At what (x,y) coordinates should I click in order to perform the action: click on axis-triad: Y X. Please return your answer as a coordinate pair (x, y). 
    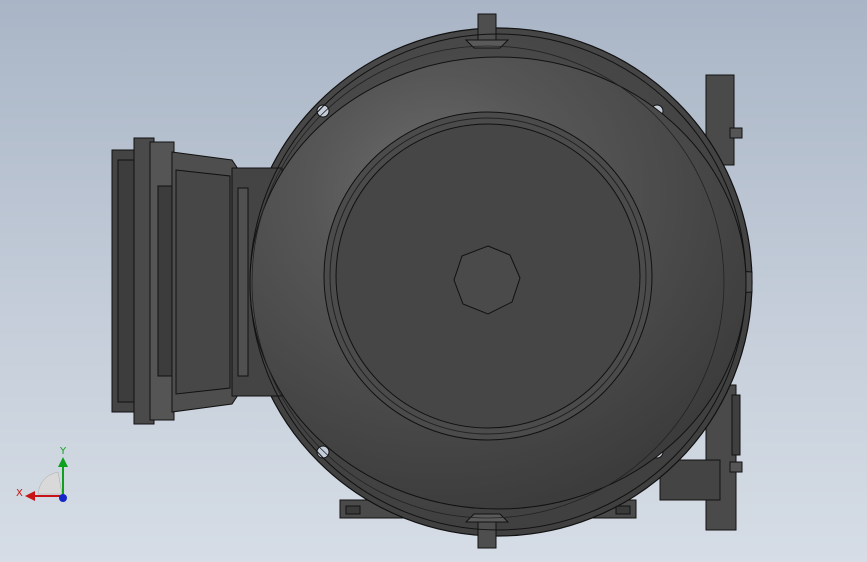
    Looking at the image, I should click on (45, 475).